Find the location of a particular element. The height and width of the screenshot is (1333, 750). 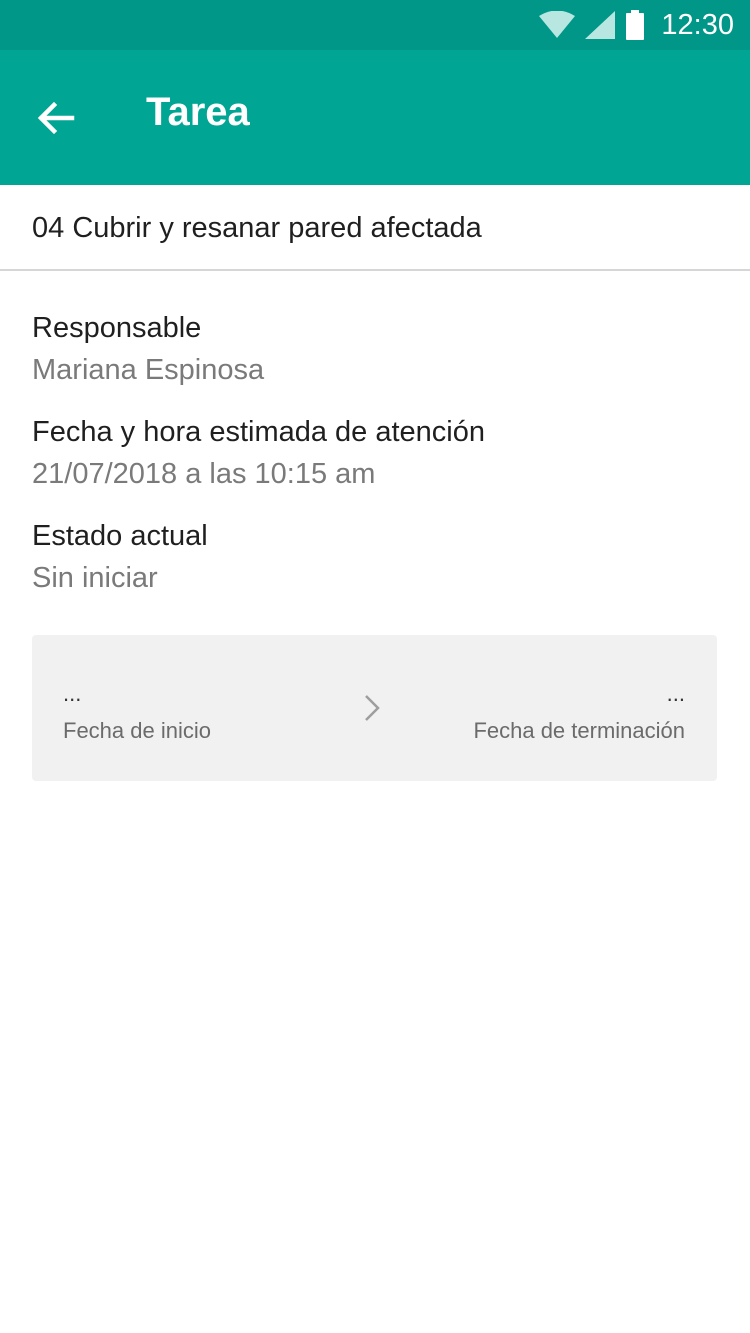

page-title: Tarea is located at coordinates (198, 112).